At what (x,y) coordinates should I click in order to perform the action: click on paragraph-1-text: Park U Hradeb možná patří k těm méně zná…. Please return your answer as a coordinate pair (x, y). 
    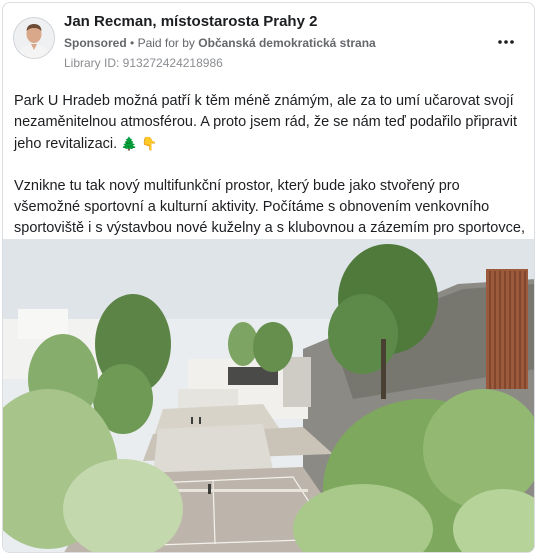
    Looking at the image, I should click on (265, 122).